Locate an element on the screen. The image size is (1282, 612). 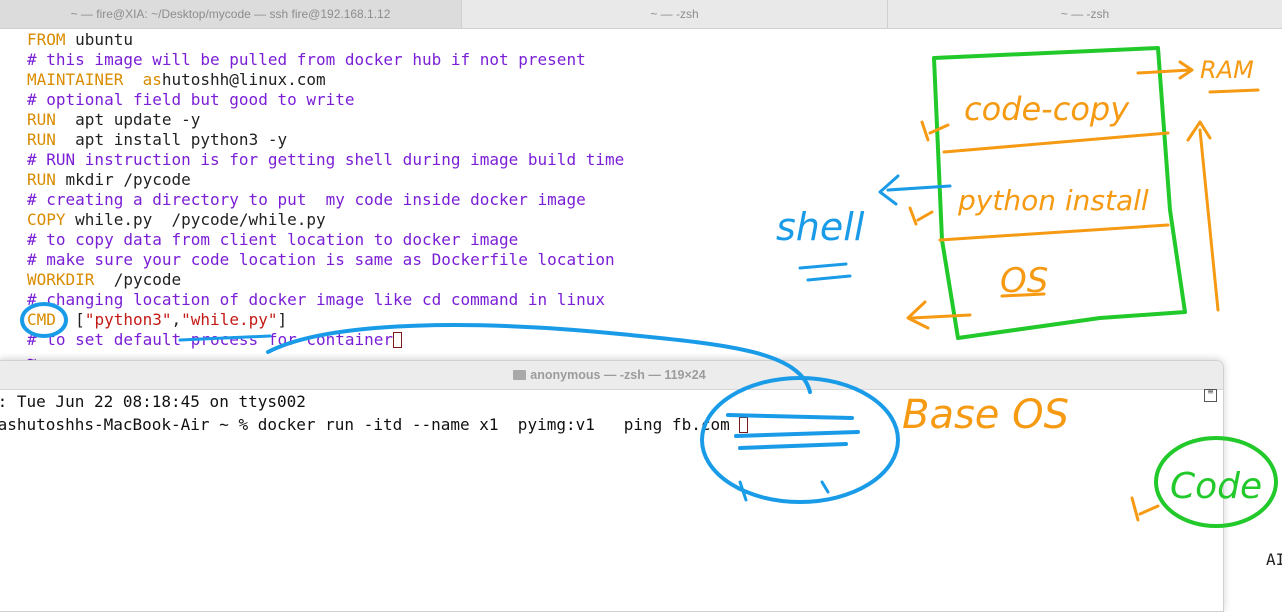
code-text: apt update -y is located at coordinates (128, 119).